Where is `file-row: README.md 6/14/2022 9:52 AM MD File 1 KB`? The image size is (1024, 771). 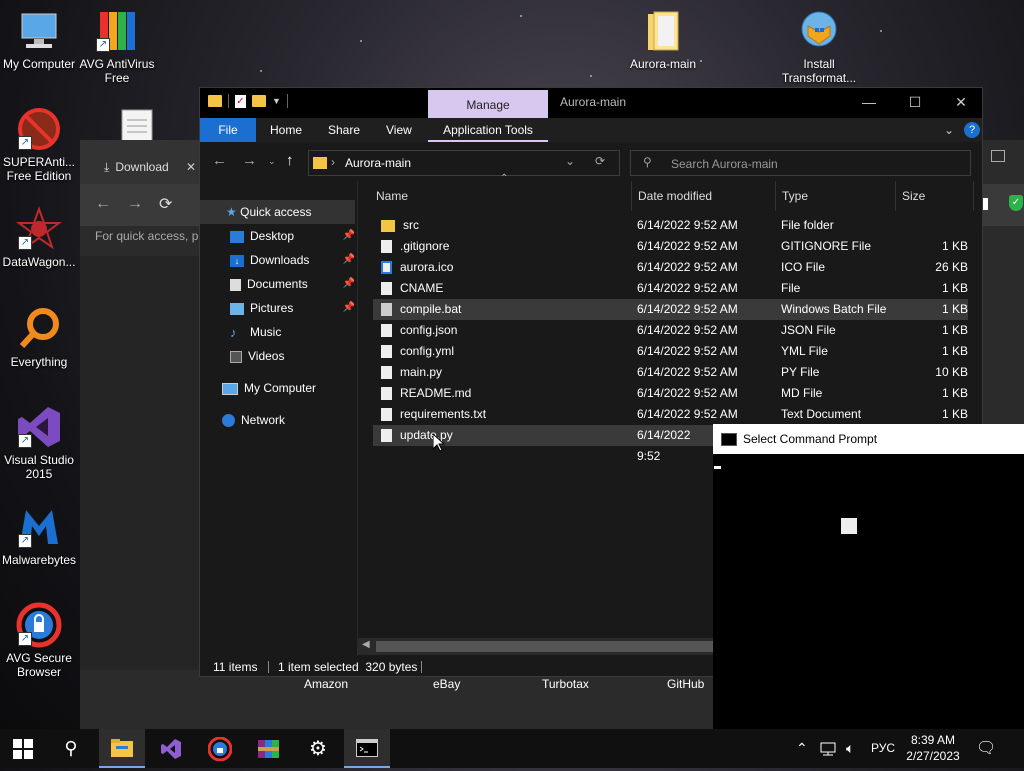 file-row: README.md 6/14/2022 9:52 AM MD File 1 KB is located at coordinates (670, 393).